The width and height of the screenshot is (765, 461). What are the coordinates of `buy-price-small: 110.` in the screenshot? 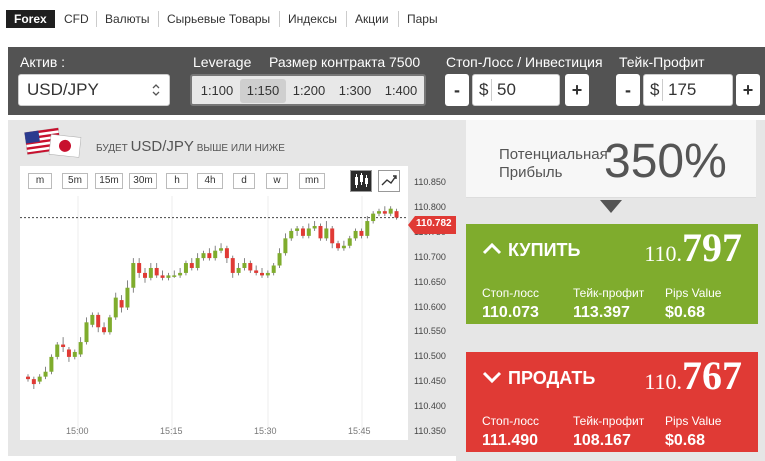 It's located at (663, 253).